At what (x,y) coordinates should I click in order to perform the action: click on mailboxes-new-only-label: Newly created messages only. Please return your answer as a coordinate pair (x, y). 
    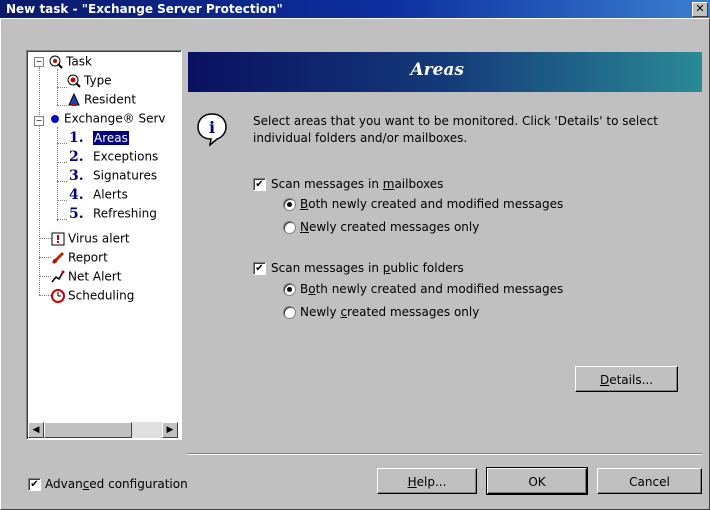
    Looking at the image, I should click on (389, 227).